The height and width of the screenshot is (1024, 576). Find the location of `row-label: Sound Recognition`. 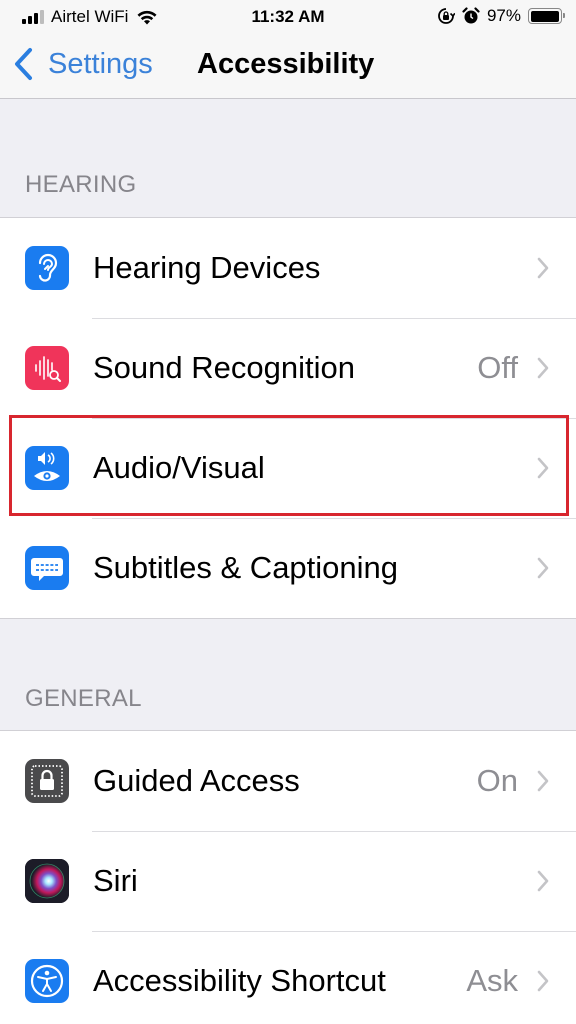

row-label: Sound Recognition is located at coordinates (224, 367).